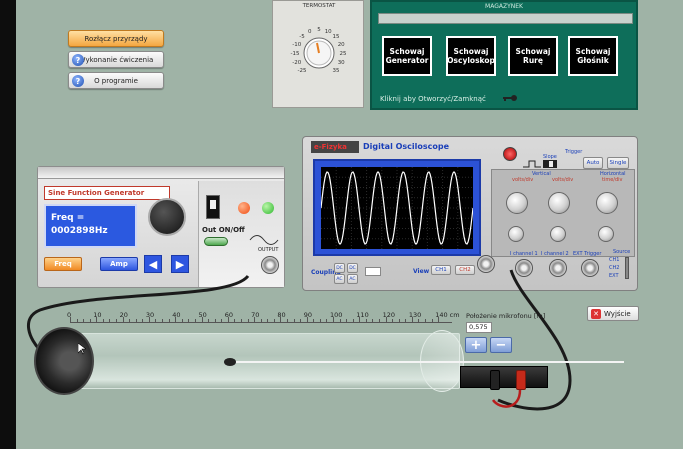 The image size is (683, 449). What do you see at coordinates (230, 362) in the screenshot?
I see `microphone-head` at bounding box center [230, 362].